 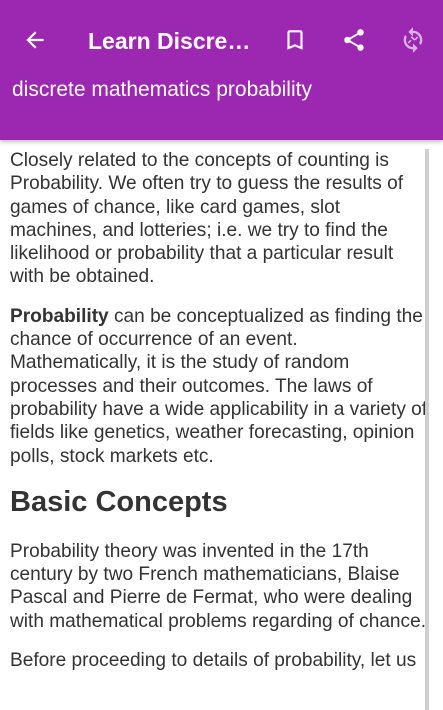 I want to click on arrow-back-icon, so click(x=35, y=40).